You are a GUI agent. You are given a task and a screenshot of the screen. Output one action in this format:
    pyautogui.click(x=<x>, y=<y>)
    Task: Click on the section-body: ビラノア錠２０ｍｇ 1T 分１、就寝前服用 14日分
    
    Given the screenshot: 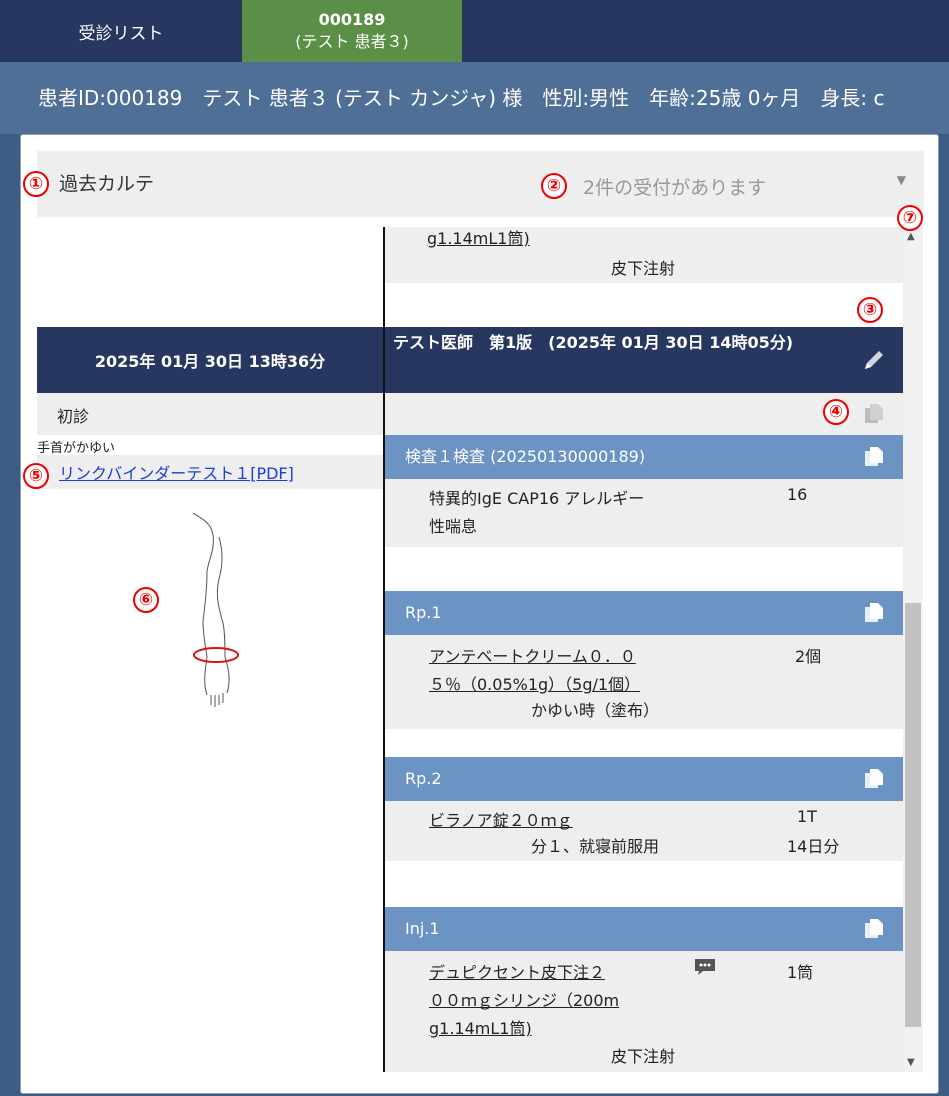 What is the action you would take?
    pyautogui.click(x=644, y=831)
    